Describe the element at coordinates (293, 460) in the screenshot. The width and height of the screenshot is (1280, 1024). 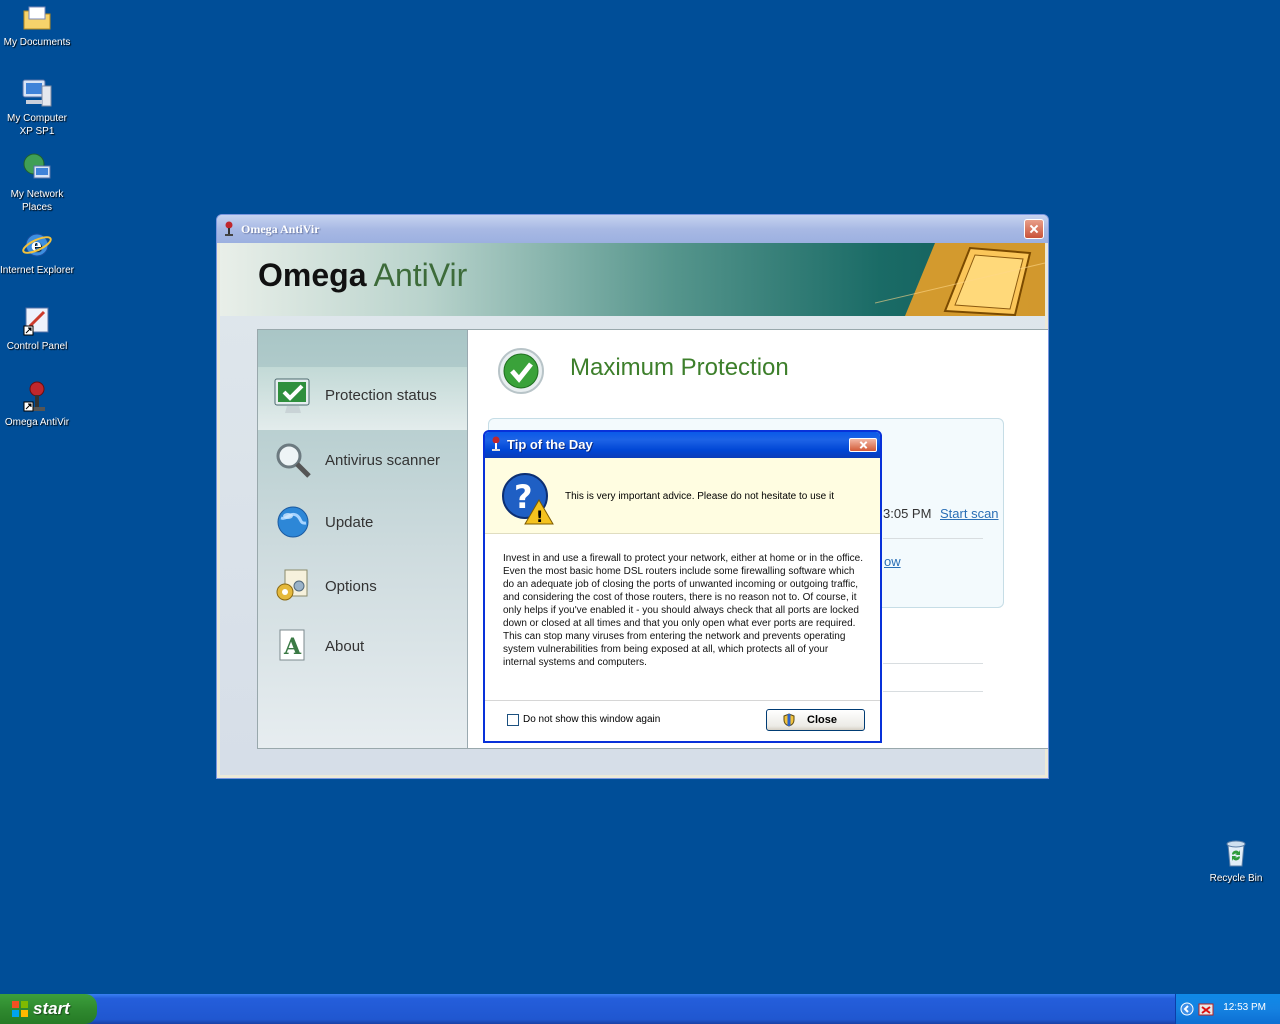
I see `magnifier-icon` at that location.